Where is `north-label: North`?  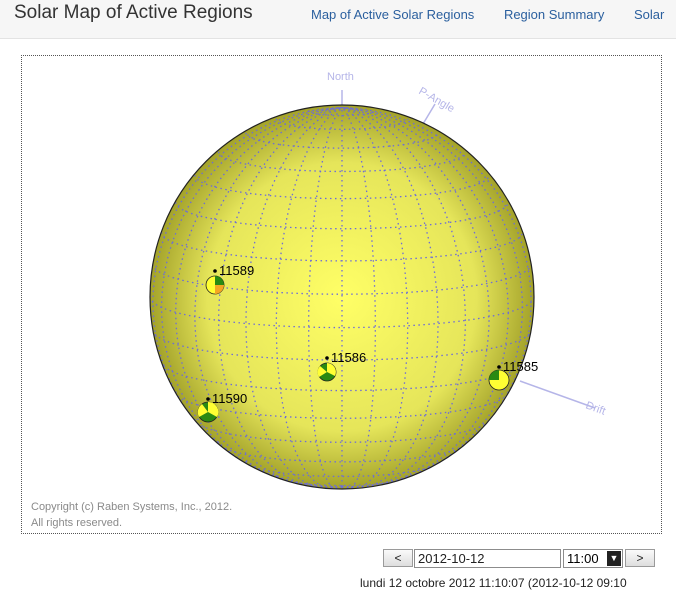 north-label: North is located at coordinates (340, 77).